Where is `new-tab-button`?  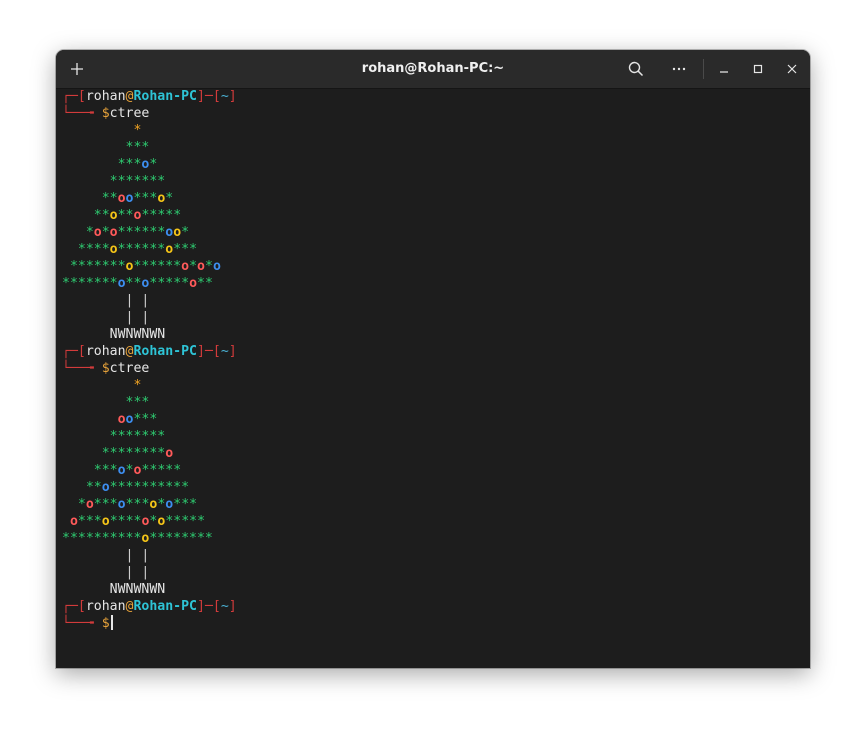 new-tab-button is located at coordinates (77, 69).